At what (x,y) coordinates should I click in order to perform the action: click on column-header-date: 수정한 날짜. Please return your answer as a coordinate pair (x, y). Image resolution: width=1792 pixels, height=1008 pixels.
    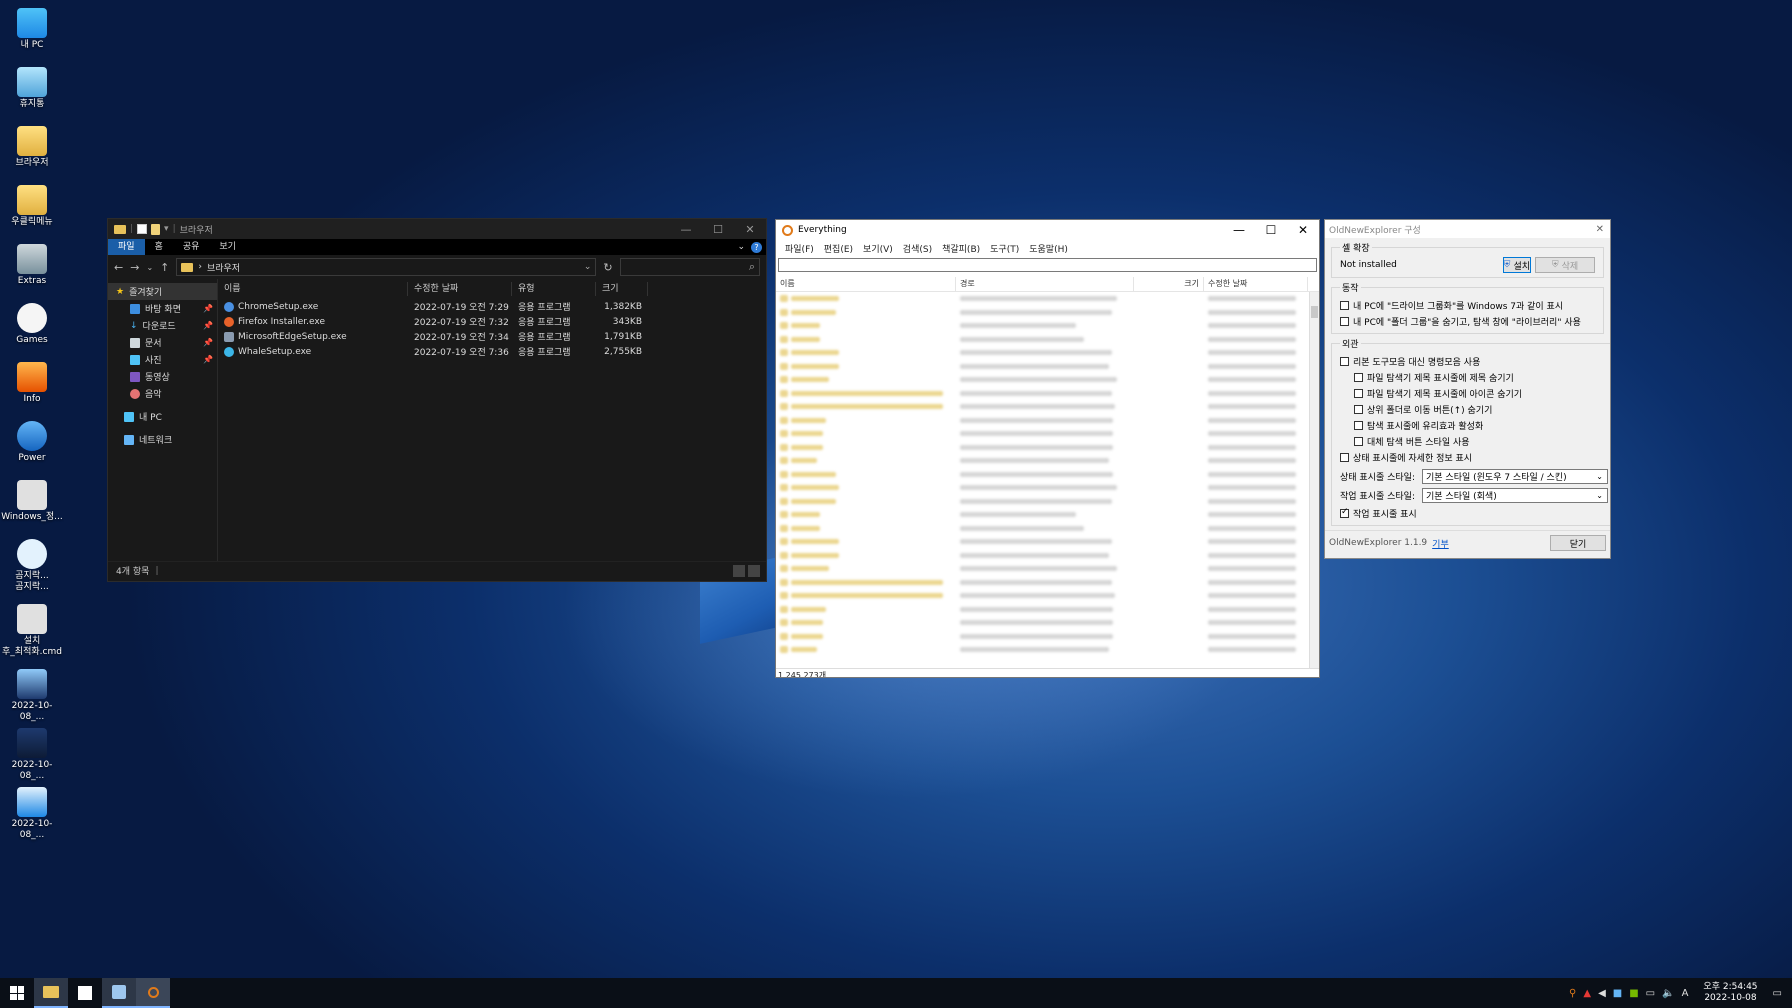
    Looking at the image, I should click on (460, 289).